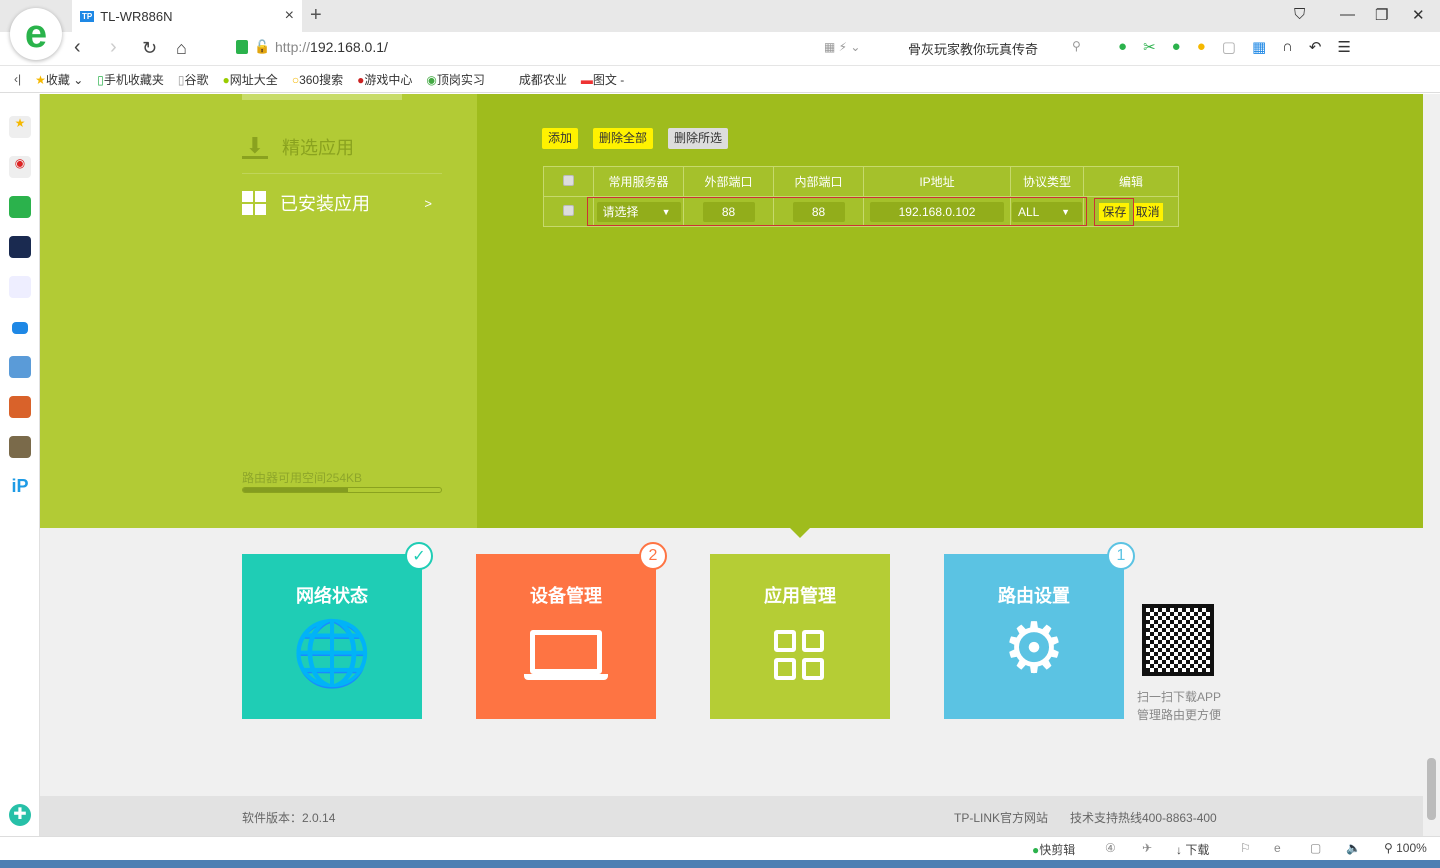 Image resolution: width=1440 pixels, height=868 pixels. What do you see at coordinates (1192, 849) in the screenshot?
I see `download-button: ↓ 下载` at bounding box center [1192, 849].